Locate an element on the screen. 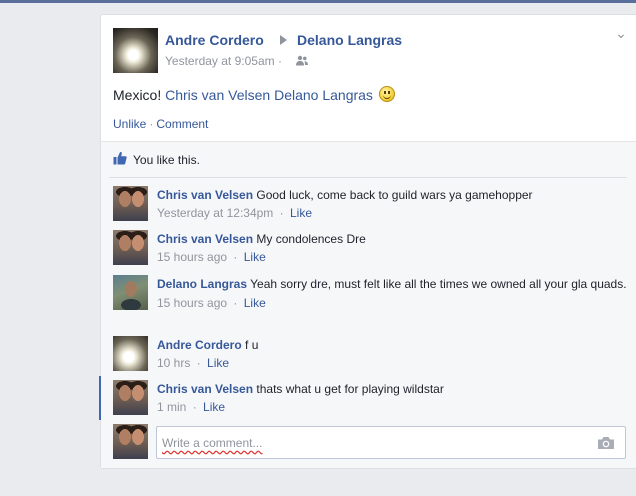  comment-timestamp: 10 hrs is located at coordinates (173, 363).